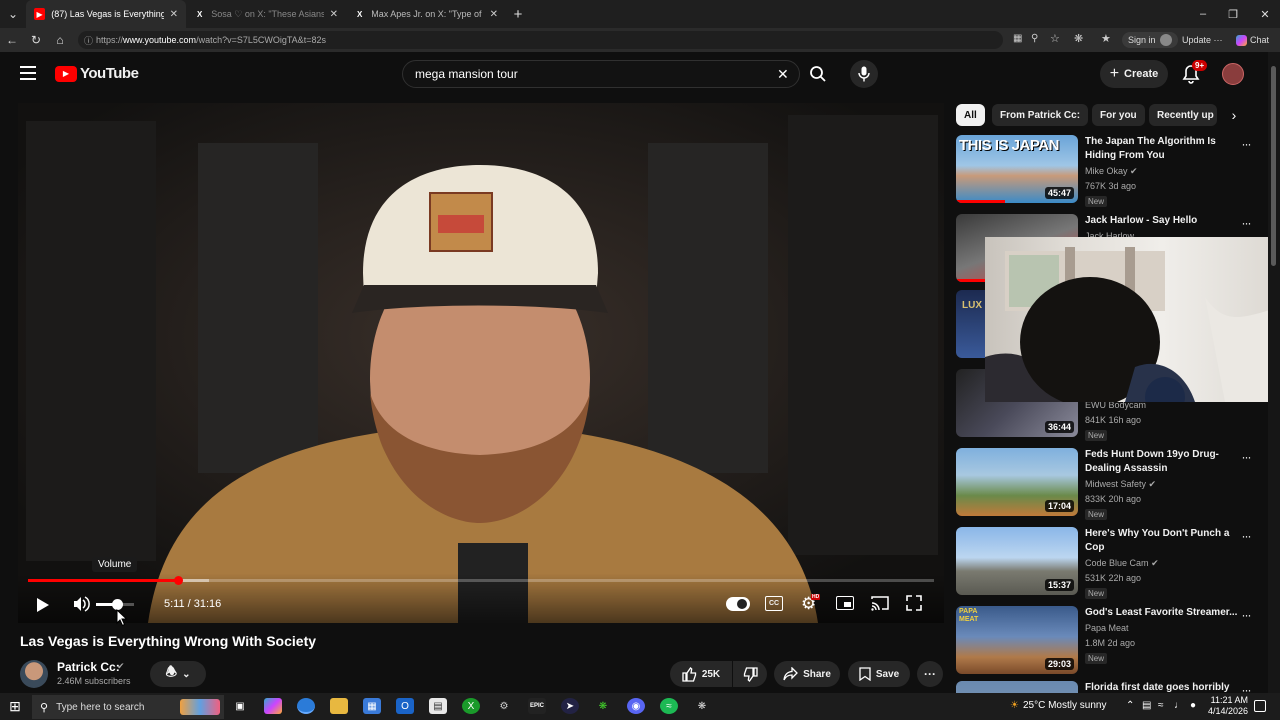  I want to click on wifi-icon: ≈, so click(1161, 705).